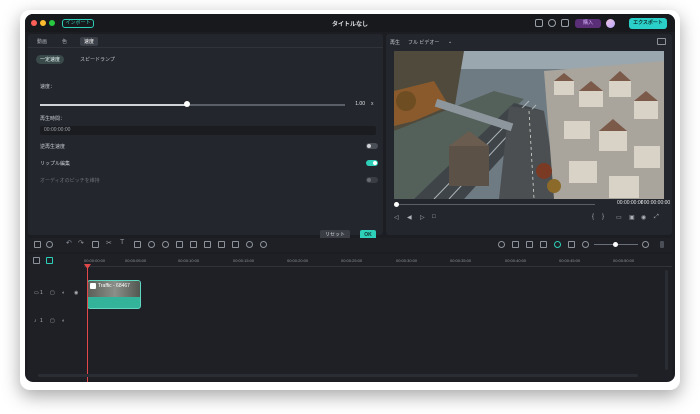 This screenshot has width=700, height=414. What do you see at coordinates (97, 59) in the screenshot?
I see `subtab-speed-ramp: スピードランプ` at bounding box center [97, 59].